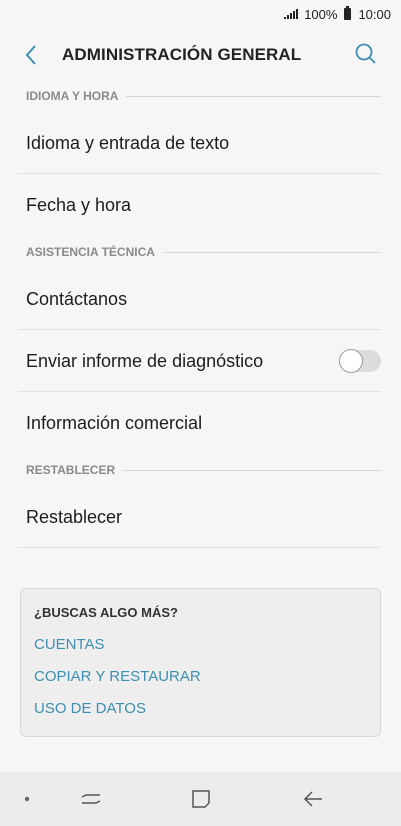 The width and height of the screenshot is (401, 826). Describe the element at coordinates (79, 204) in the screenshot. I see `item-label: Fecha y hora` at that location.